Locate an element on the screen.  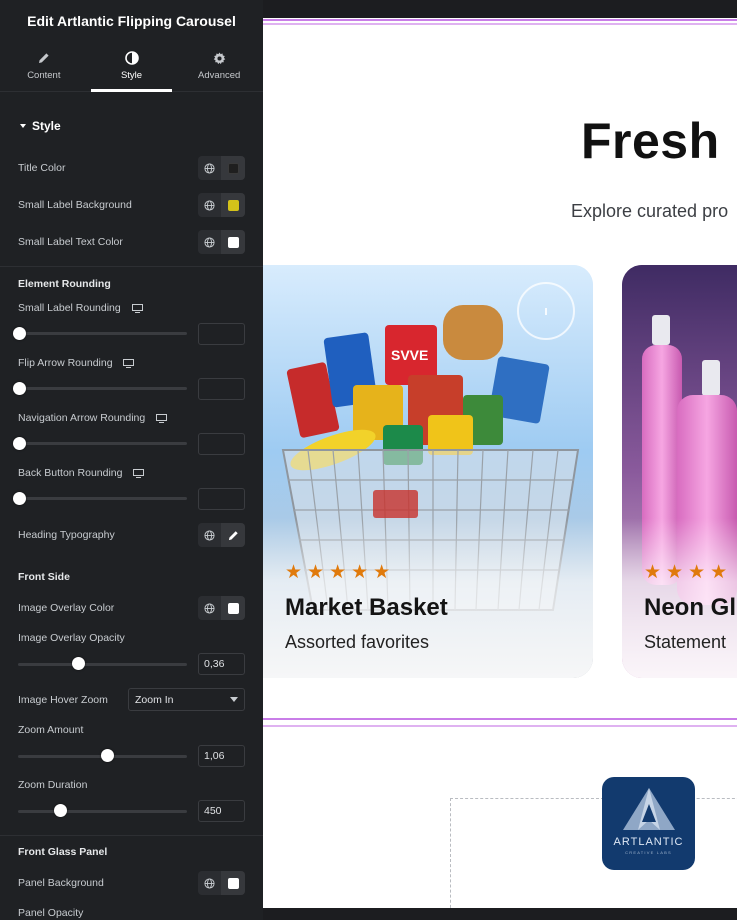
control-panel-opacity: Panel Opacity is located at coordinates (131, 913).